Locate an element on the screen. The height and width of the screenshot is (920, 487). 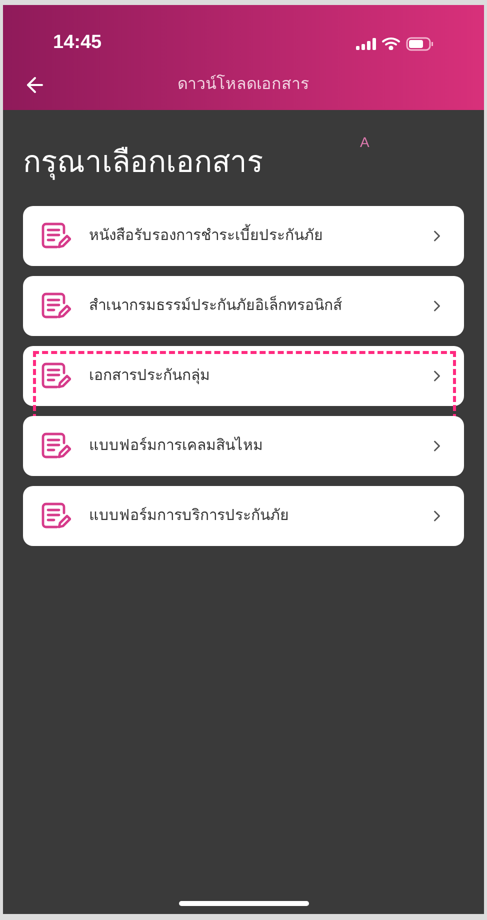
wifi-icon is located at coordinates (391, 43).